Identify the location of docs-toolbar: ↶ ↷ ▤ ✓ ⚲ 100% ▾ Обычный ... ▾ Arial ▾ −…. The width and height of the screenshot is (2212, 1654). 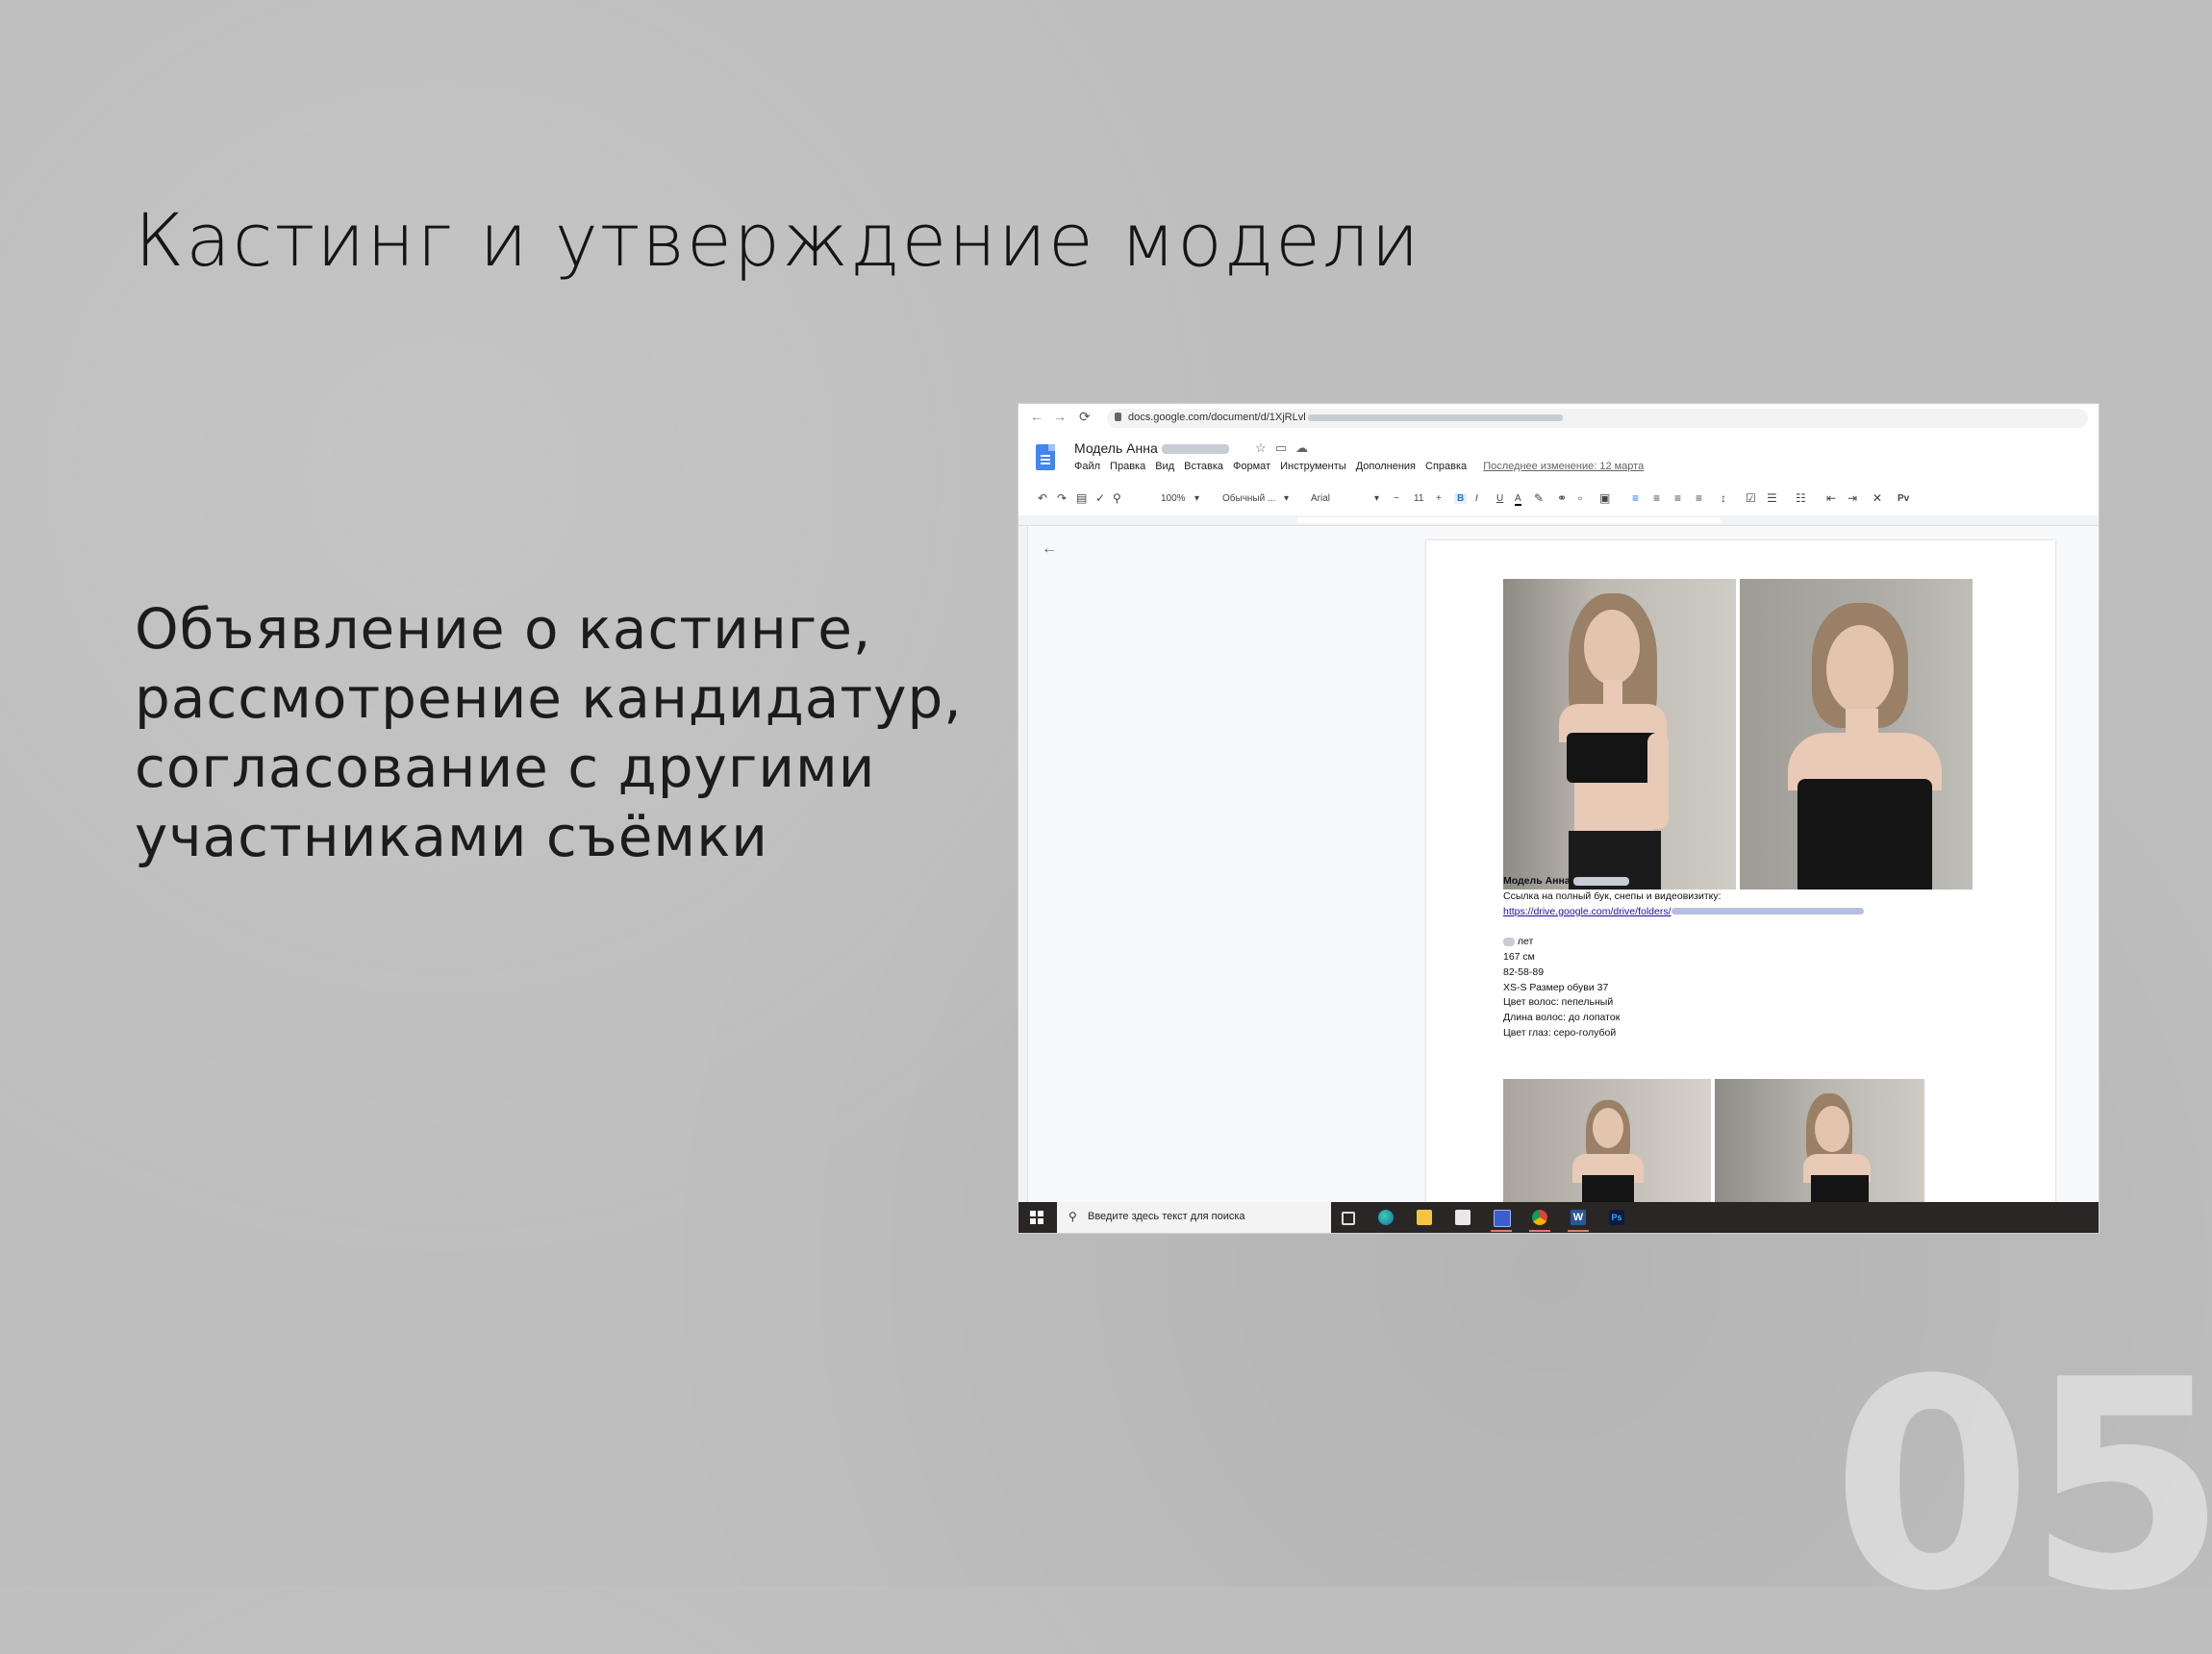
(1558, 500).